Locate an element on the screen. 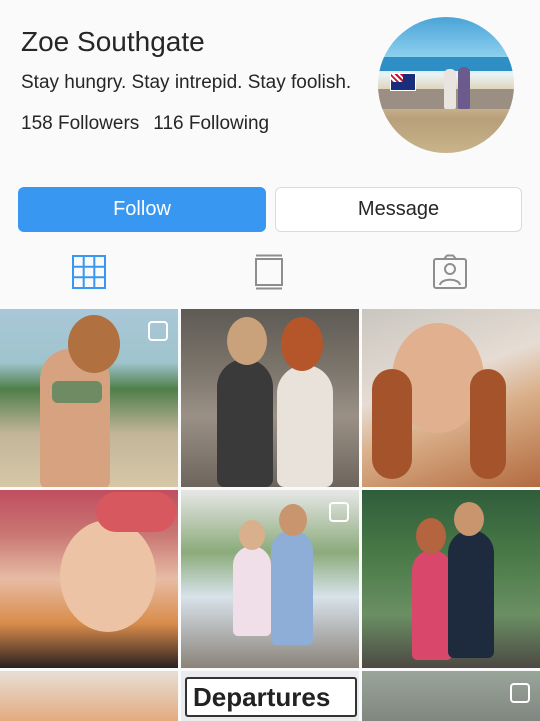 This screenshot has height=721, width=540. departures-sign: Departures is located at coordinates (271, 697).